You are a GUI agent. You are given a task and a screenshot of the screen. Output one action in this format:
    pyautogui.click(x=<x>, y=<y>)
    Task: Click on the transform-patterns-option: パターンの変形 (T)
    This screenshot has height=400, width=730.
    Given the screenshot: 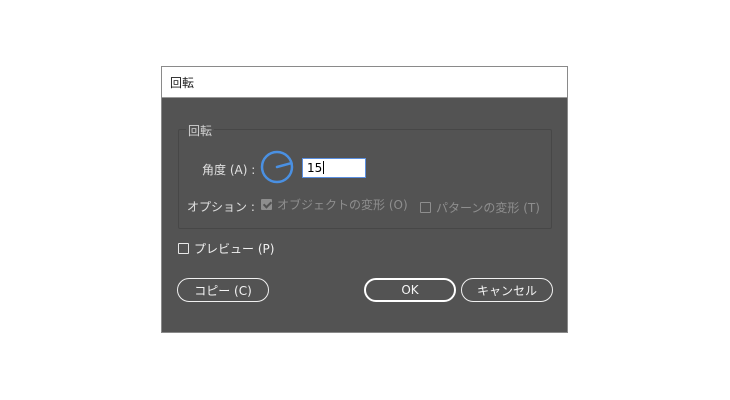 What is the action you would take?
    pyautogui.click(x=480, y=207)
    